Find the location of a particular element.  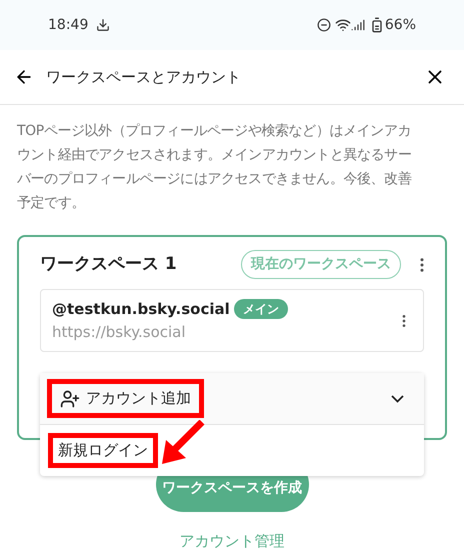

arrow-annotation is located at coordinates (183, 443).